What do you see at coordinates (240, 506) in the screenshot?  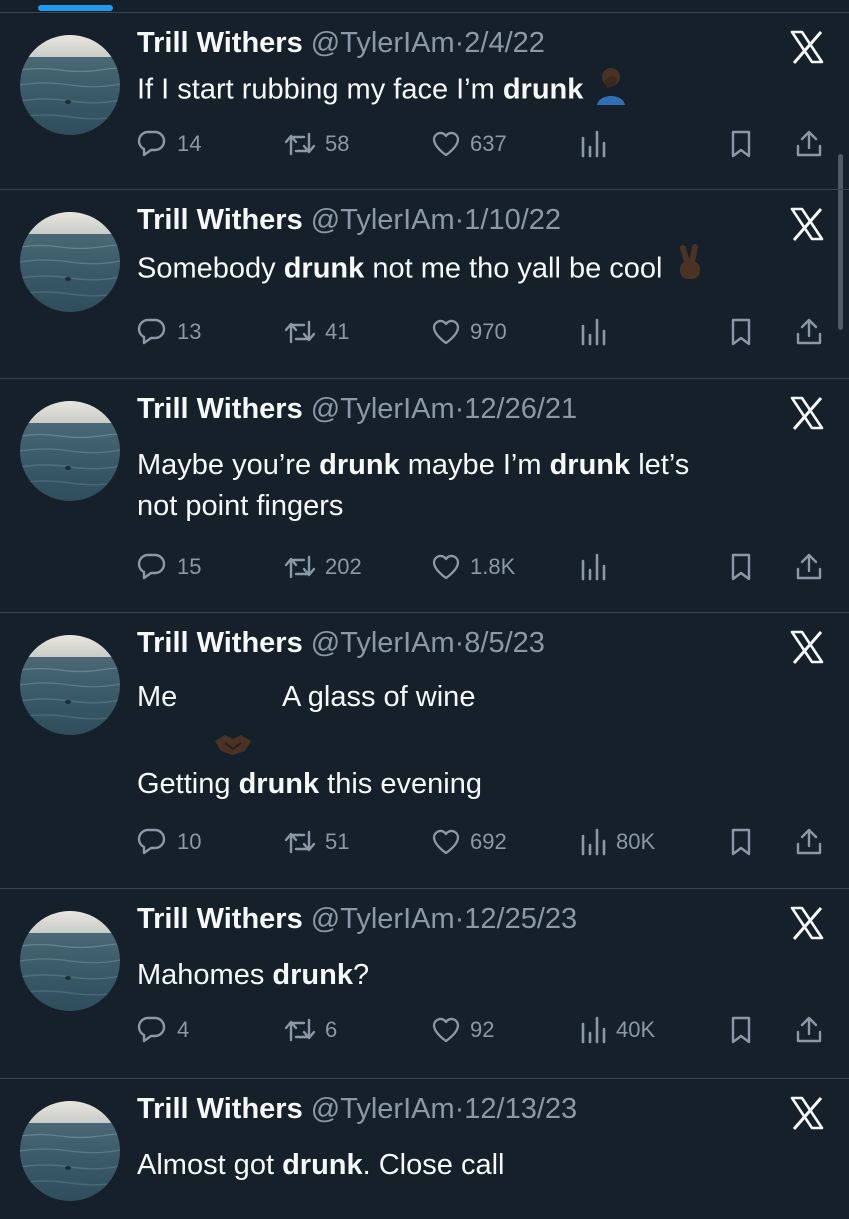 I see `text-segment: not point fingers` at bounding box center [240, 506].